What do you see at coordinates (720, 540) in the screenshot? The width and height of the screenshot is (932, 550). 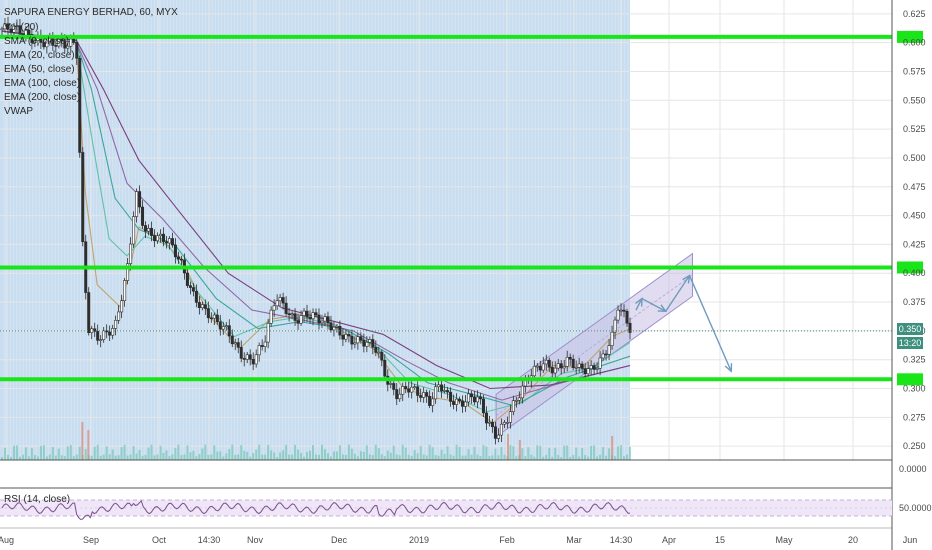 I see `time-tick-label: 15` at bounding box center [720, 540].